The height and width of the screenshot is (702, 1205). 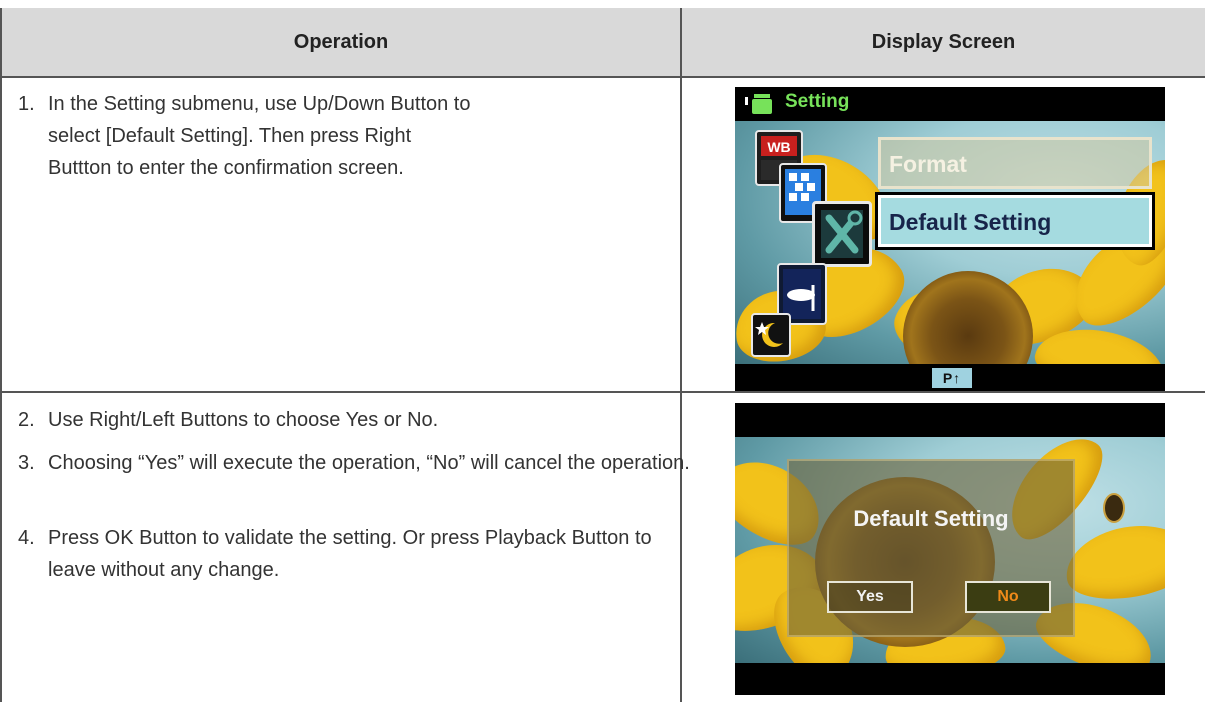 I want to click on step-number: 4., so click(x=26, y=538).